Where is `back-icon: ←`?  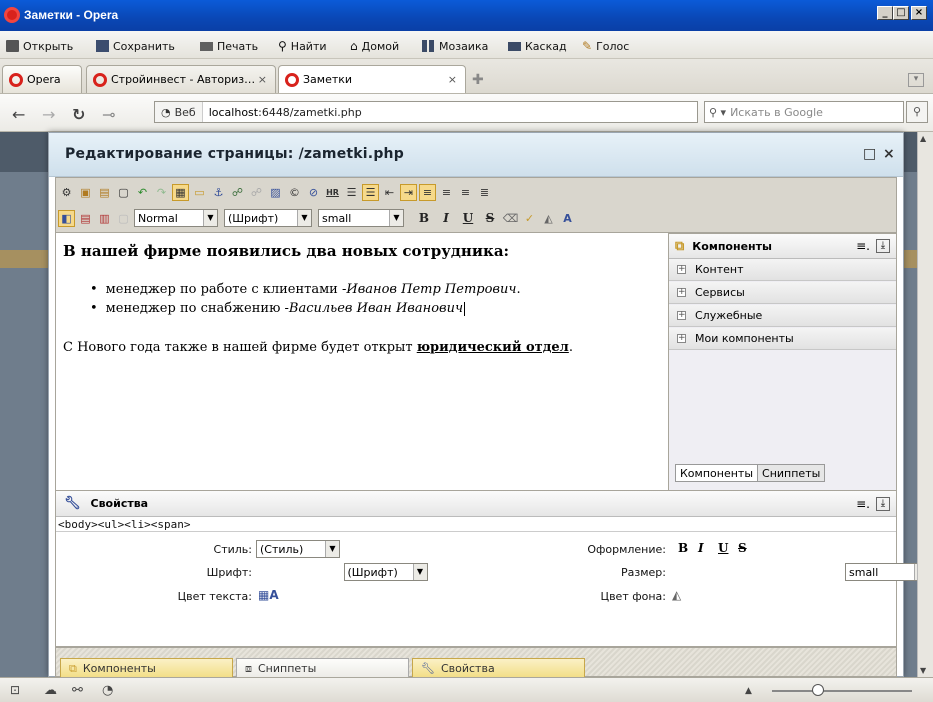
back-icon: ← is located at coordinates (18, 114).